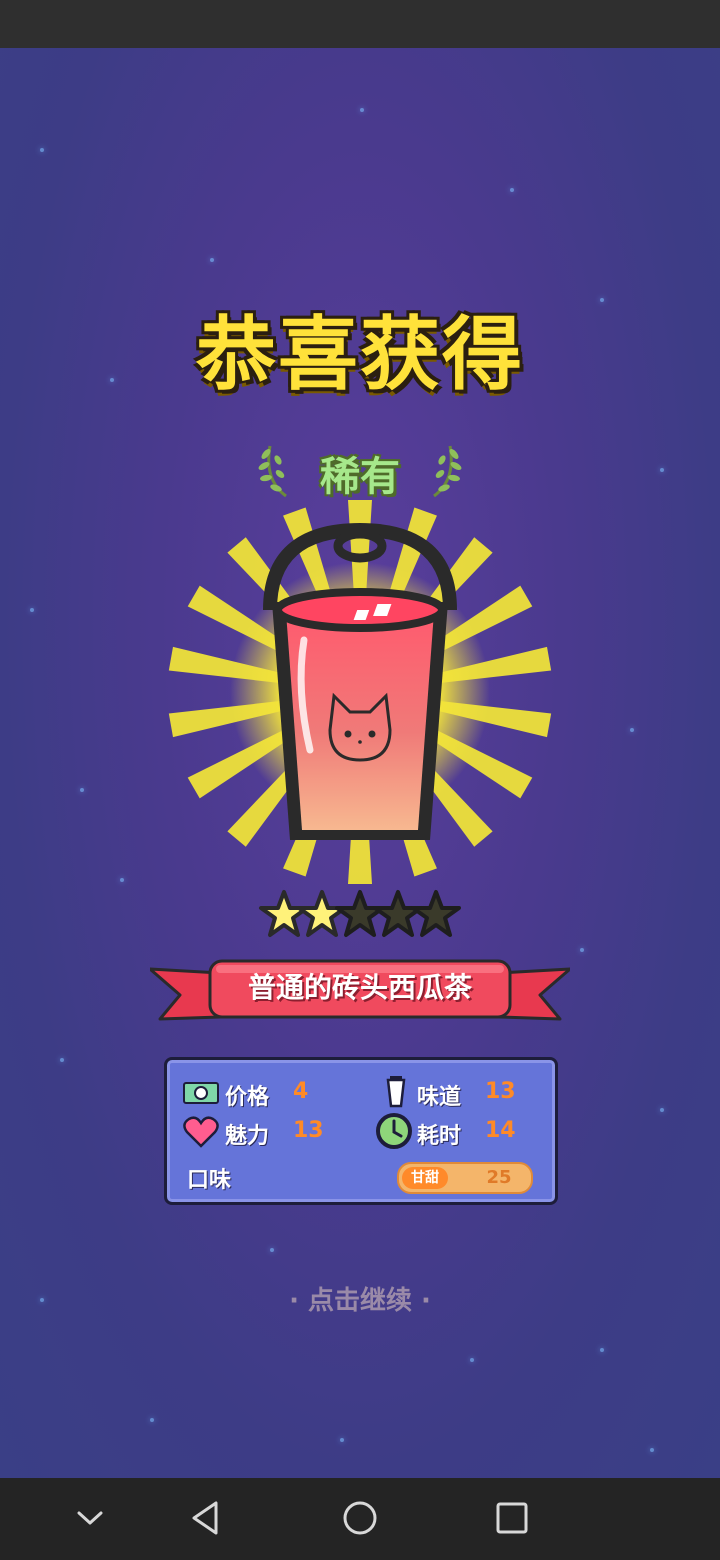  What do you see at coordinates (439, 1097) in the screenshot?
I see `taste-label: 味道` at bounding box center [439, 1097].